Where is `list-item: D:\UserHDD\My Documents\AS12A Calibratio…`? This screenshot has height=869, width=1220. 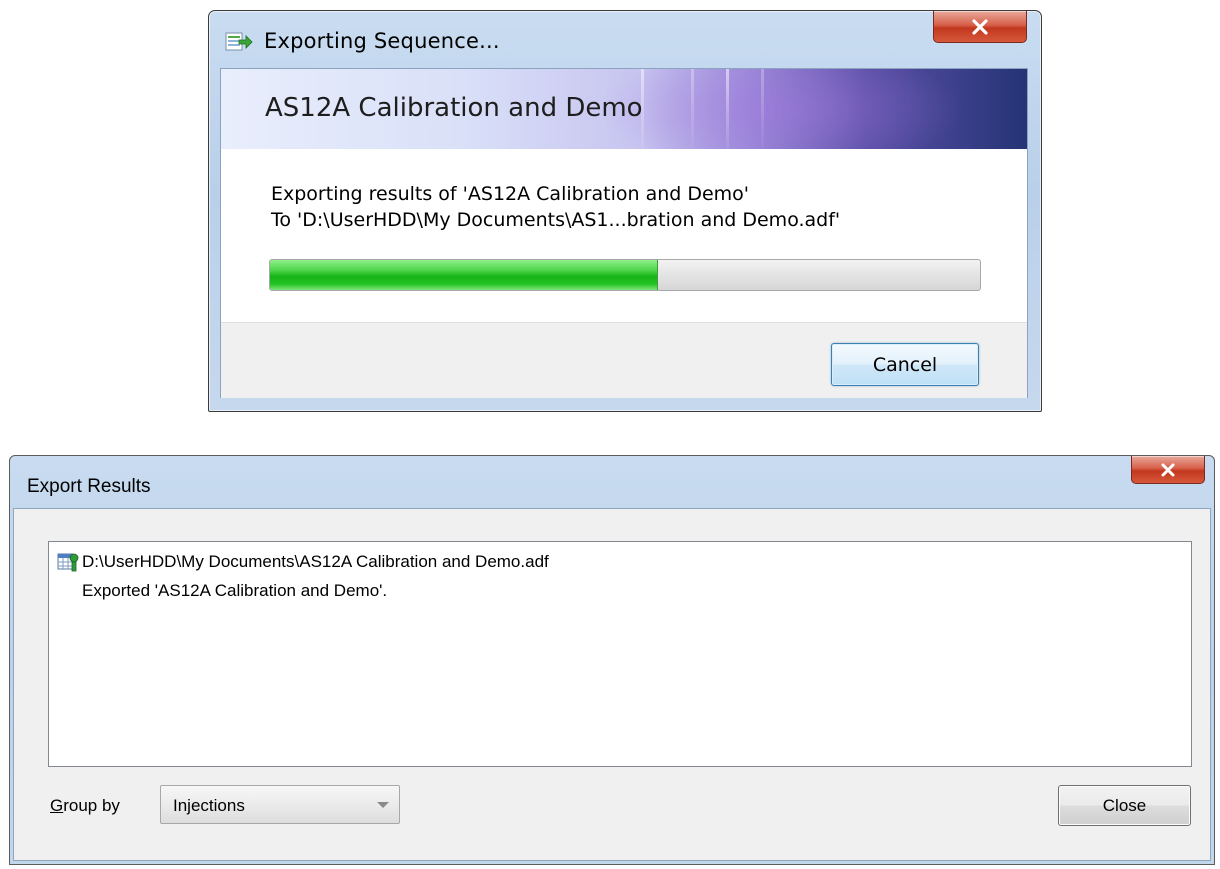
list-item: D:\UserHDD\My Documents\AS12A Calibratio… is located at coordinates (303, 562).